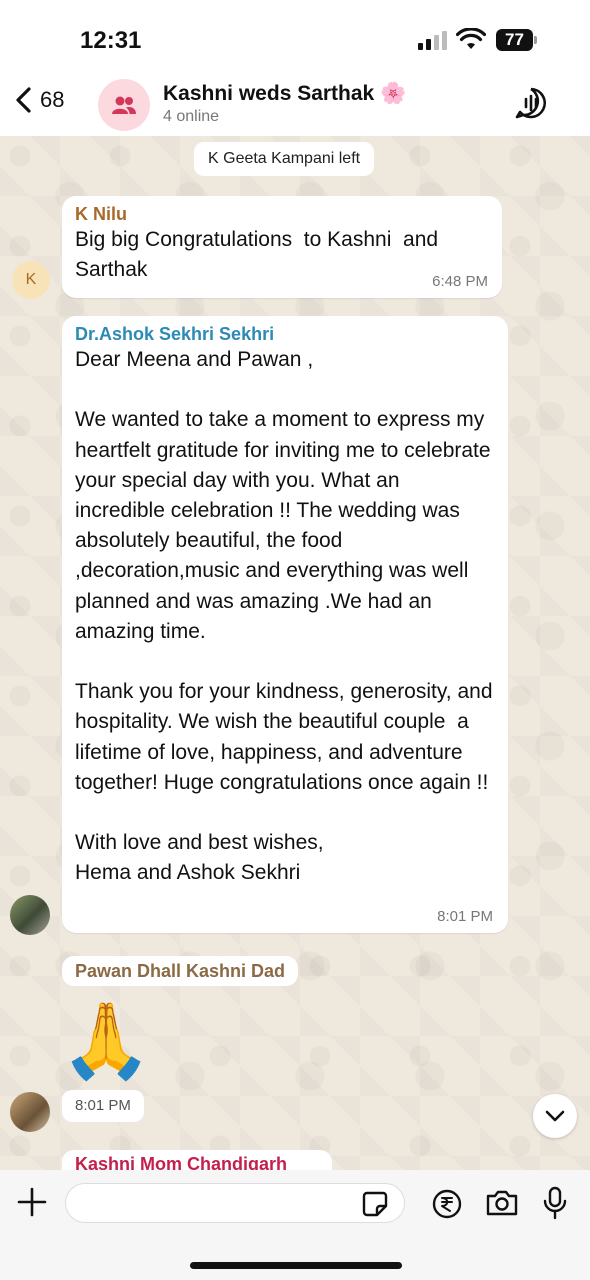 The image size is (590, 1280). Describe the element at coordinates (31, 280) in the screenshot. I see `avatar: K` at that location.